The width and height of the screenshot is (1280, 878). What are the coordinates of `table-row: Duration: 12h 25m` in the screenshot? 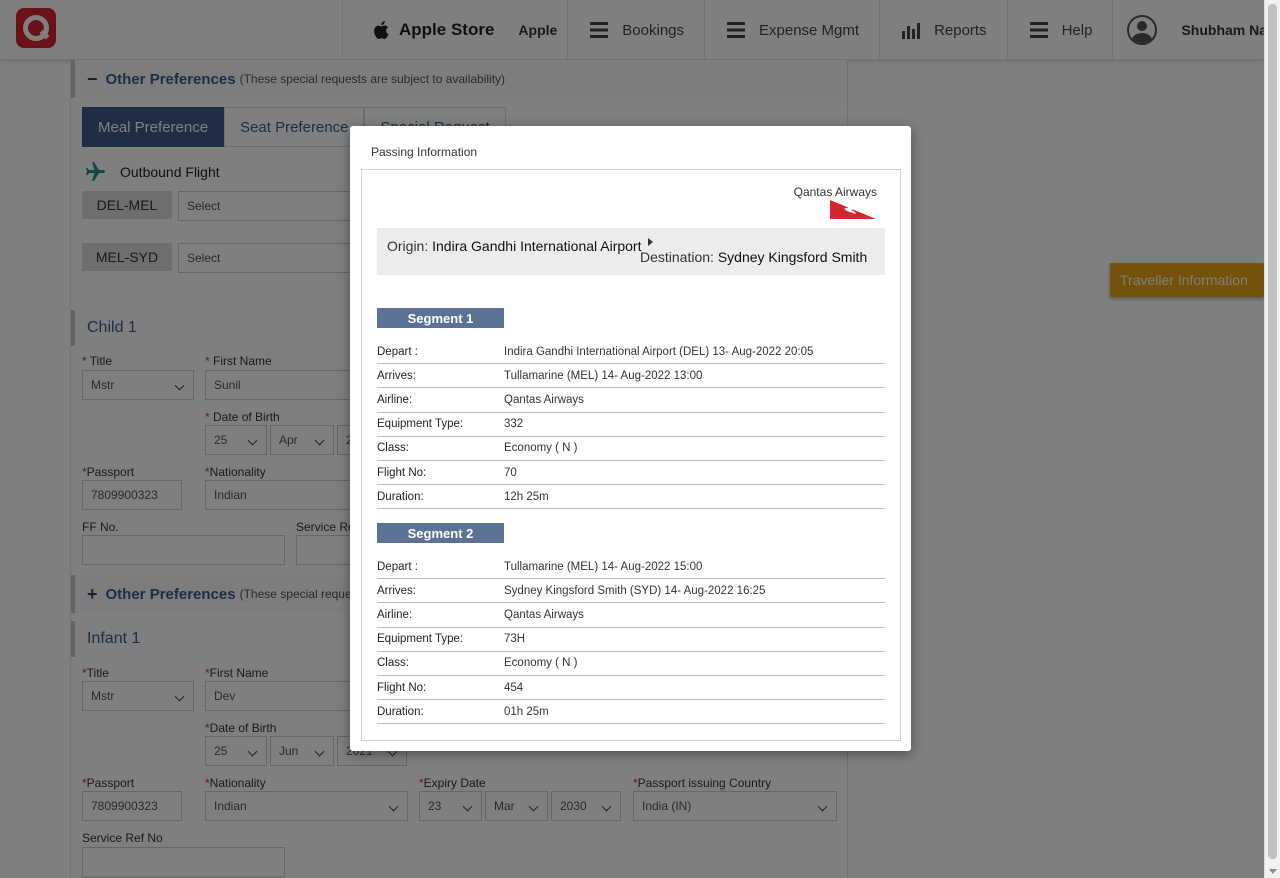 It's located at (631, 497).